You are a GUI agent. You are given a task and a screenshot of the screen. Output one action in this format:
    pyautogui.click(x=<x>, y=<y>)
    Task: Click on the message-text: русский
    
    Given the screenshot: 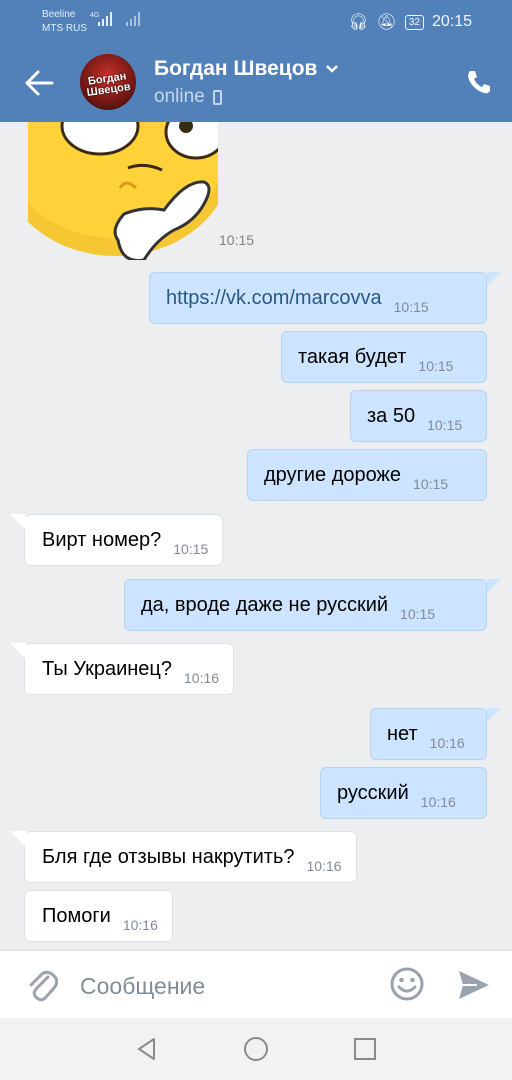 What is the action you would take?
    pyautogui.click(x=373, y=792)
    